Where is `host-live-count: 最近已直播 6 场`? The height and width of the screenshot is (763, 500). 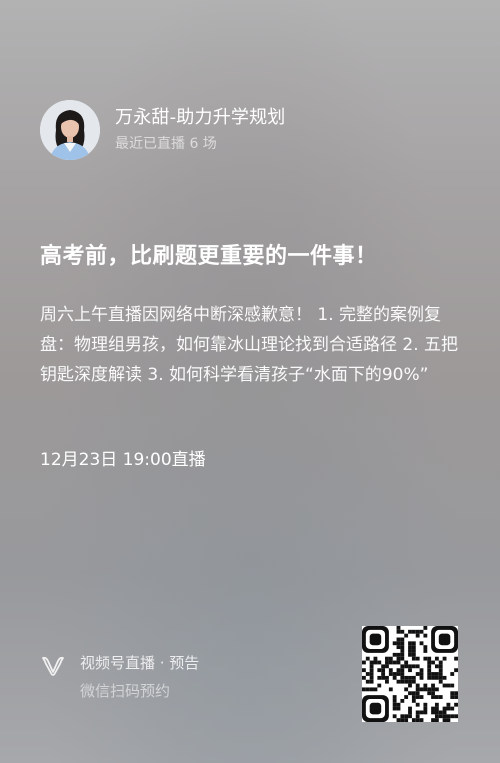 host-live-count: 最近已直播 6 场 is located at coordinates (166, 144).